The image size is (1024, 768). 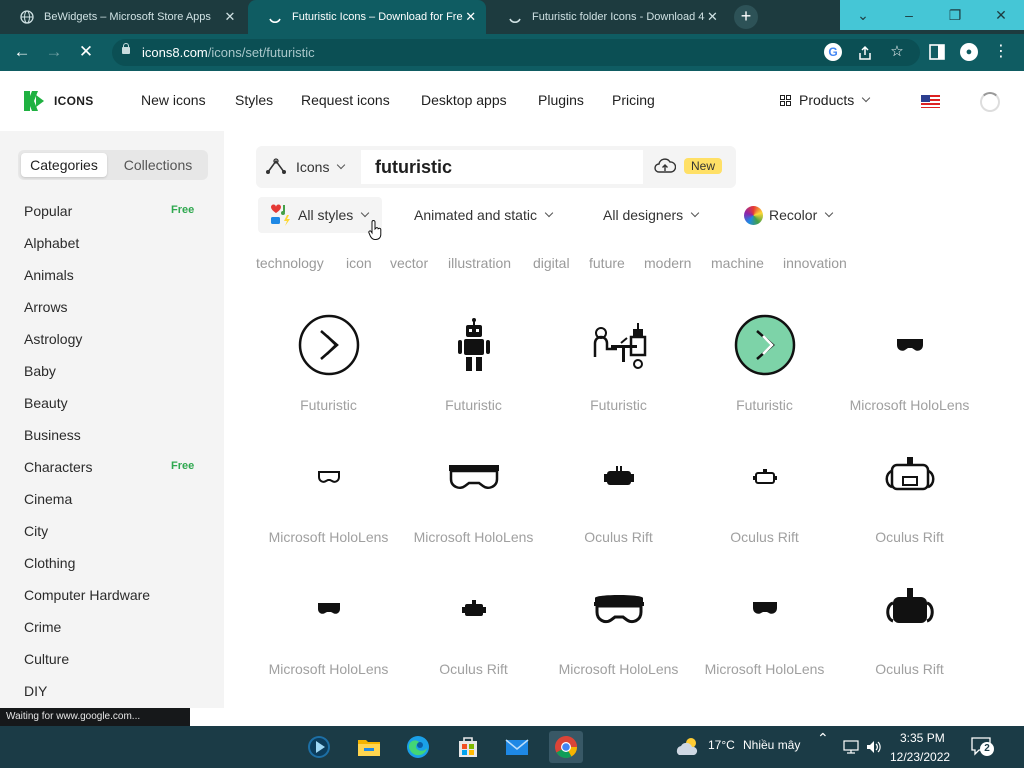 I want to click on lock-icon, so click(x=126, y=48).